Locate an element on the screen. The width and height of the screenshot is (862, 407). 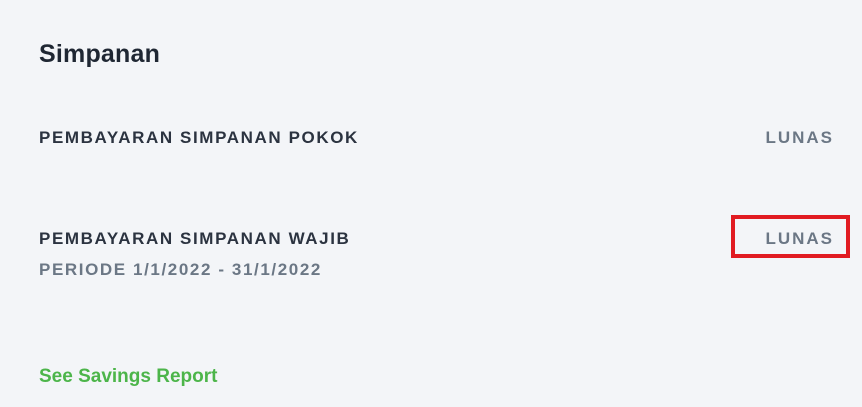
item-label-simpanan-wajib: PEMBAYARAN SIMPANAN WAJIB is located at coordinates (195, 238).